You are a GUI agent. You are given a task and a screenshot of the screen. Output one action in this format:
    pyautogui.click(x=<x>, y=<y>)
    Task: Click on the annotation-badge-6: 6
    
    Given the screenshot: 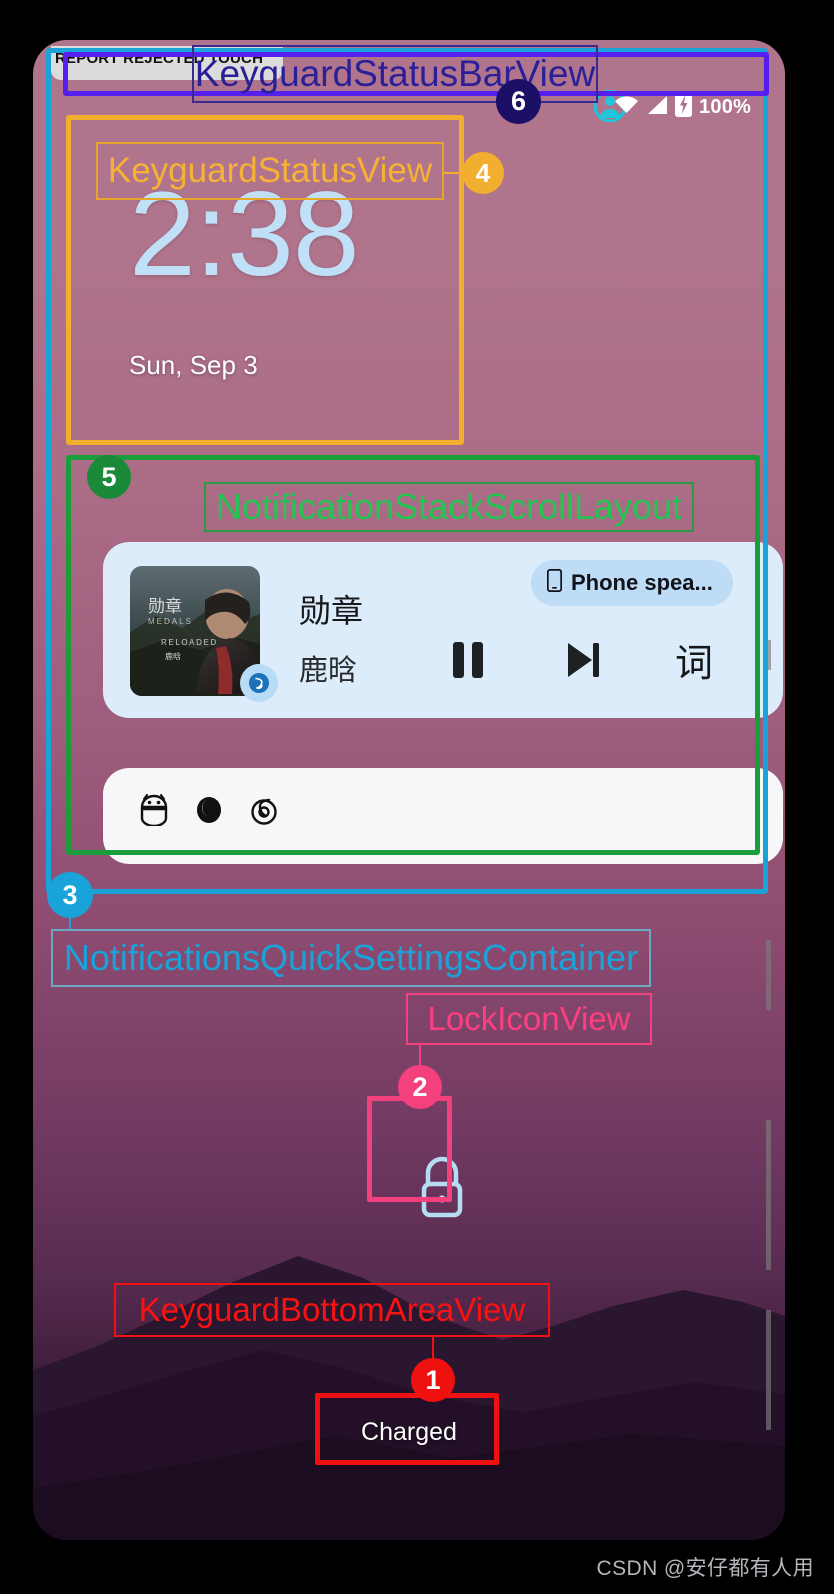 What is the action you would take?
    pyautogui.click(x=518, y=101)
    